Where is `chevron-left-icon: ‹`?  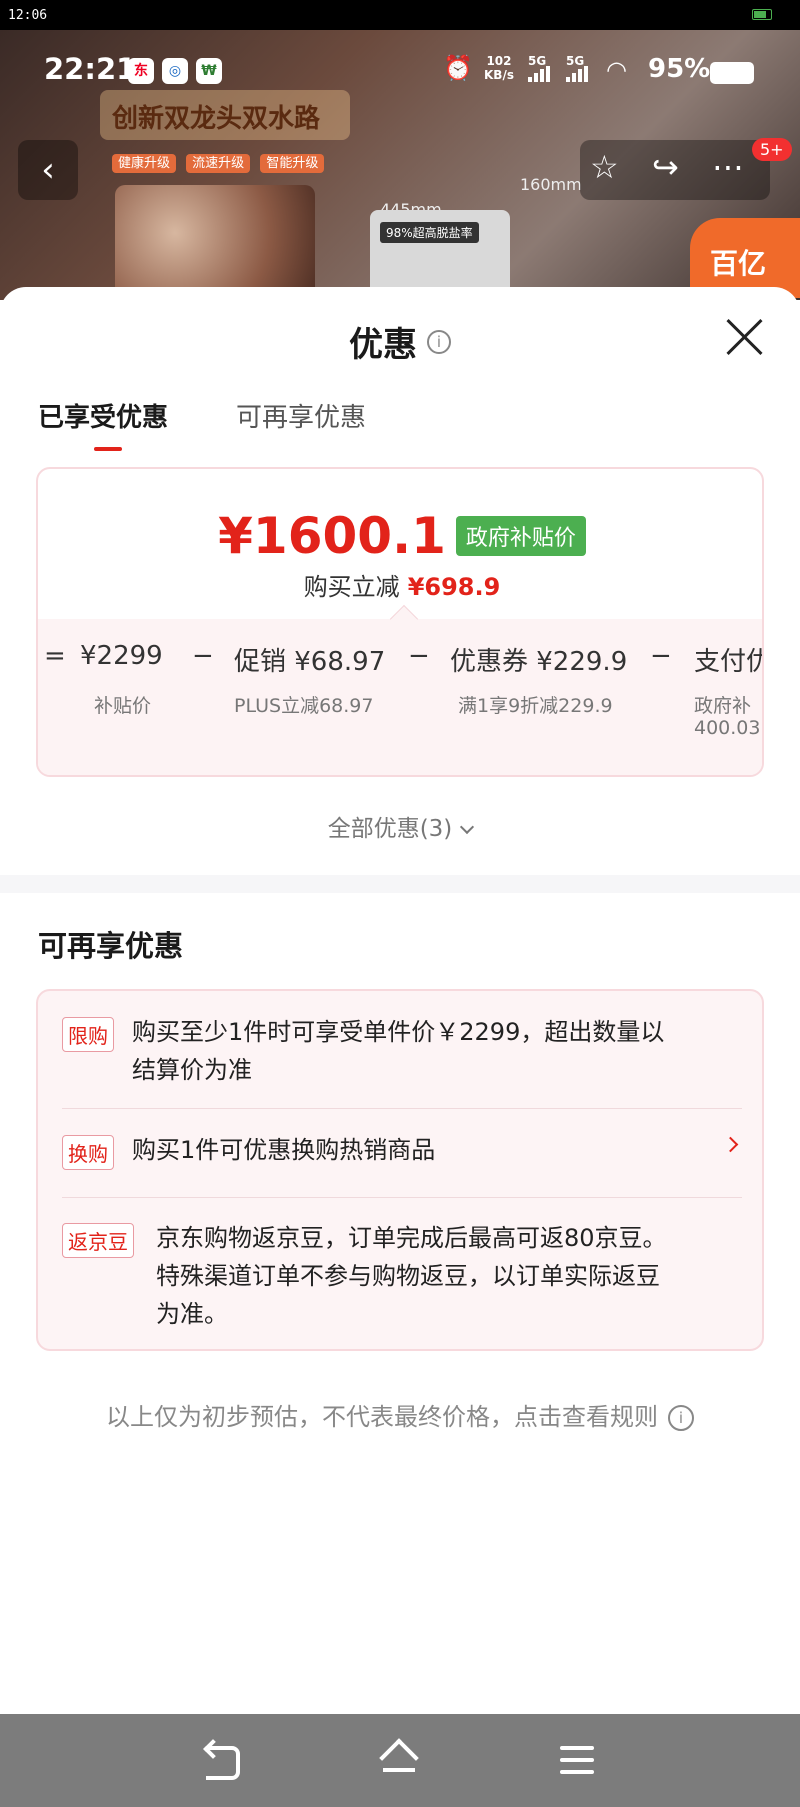 chevron-left-icon: ‹ is located at coordinates (48, 170).